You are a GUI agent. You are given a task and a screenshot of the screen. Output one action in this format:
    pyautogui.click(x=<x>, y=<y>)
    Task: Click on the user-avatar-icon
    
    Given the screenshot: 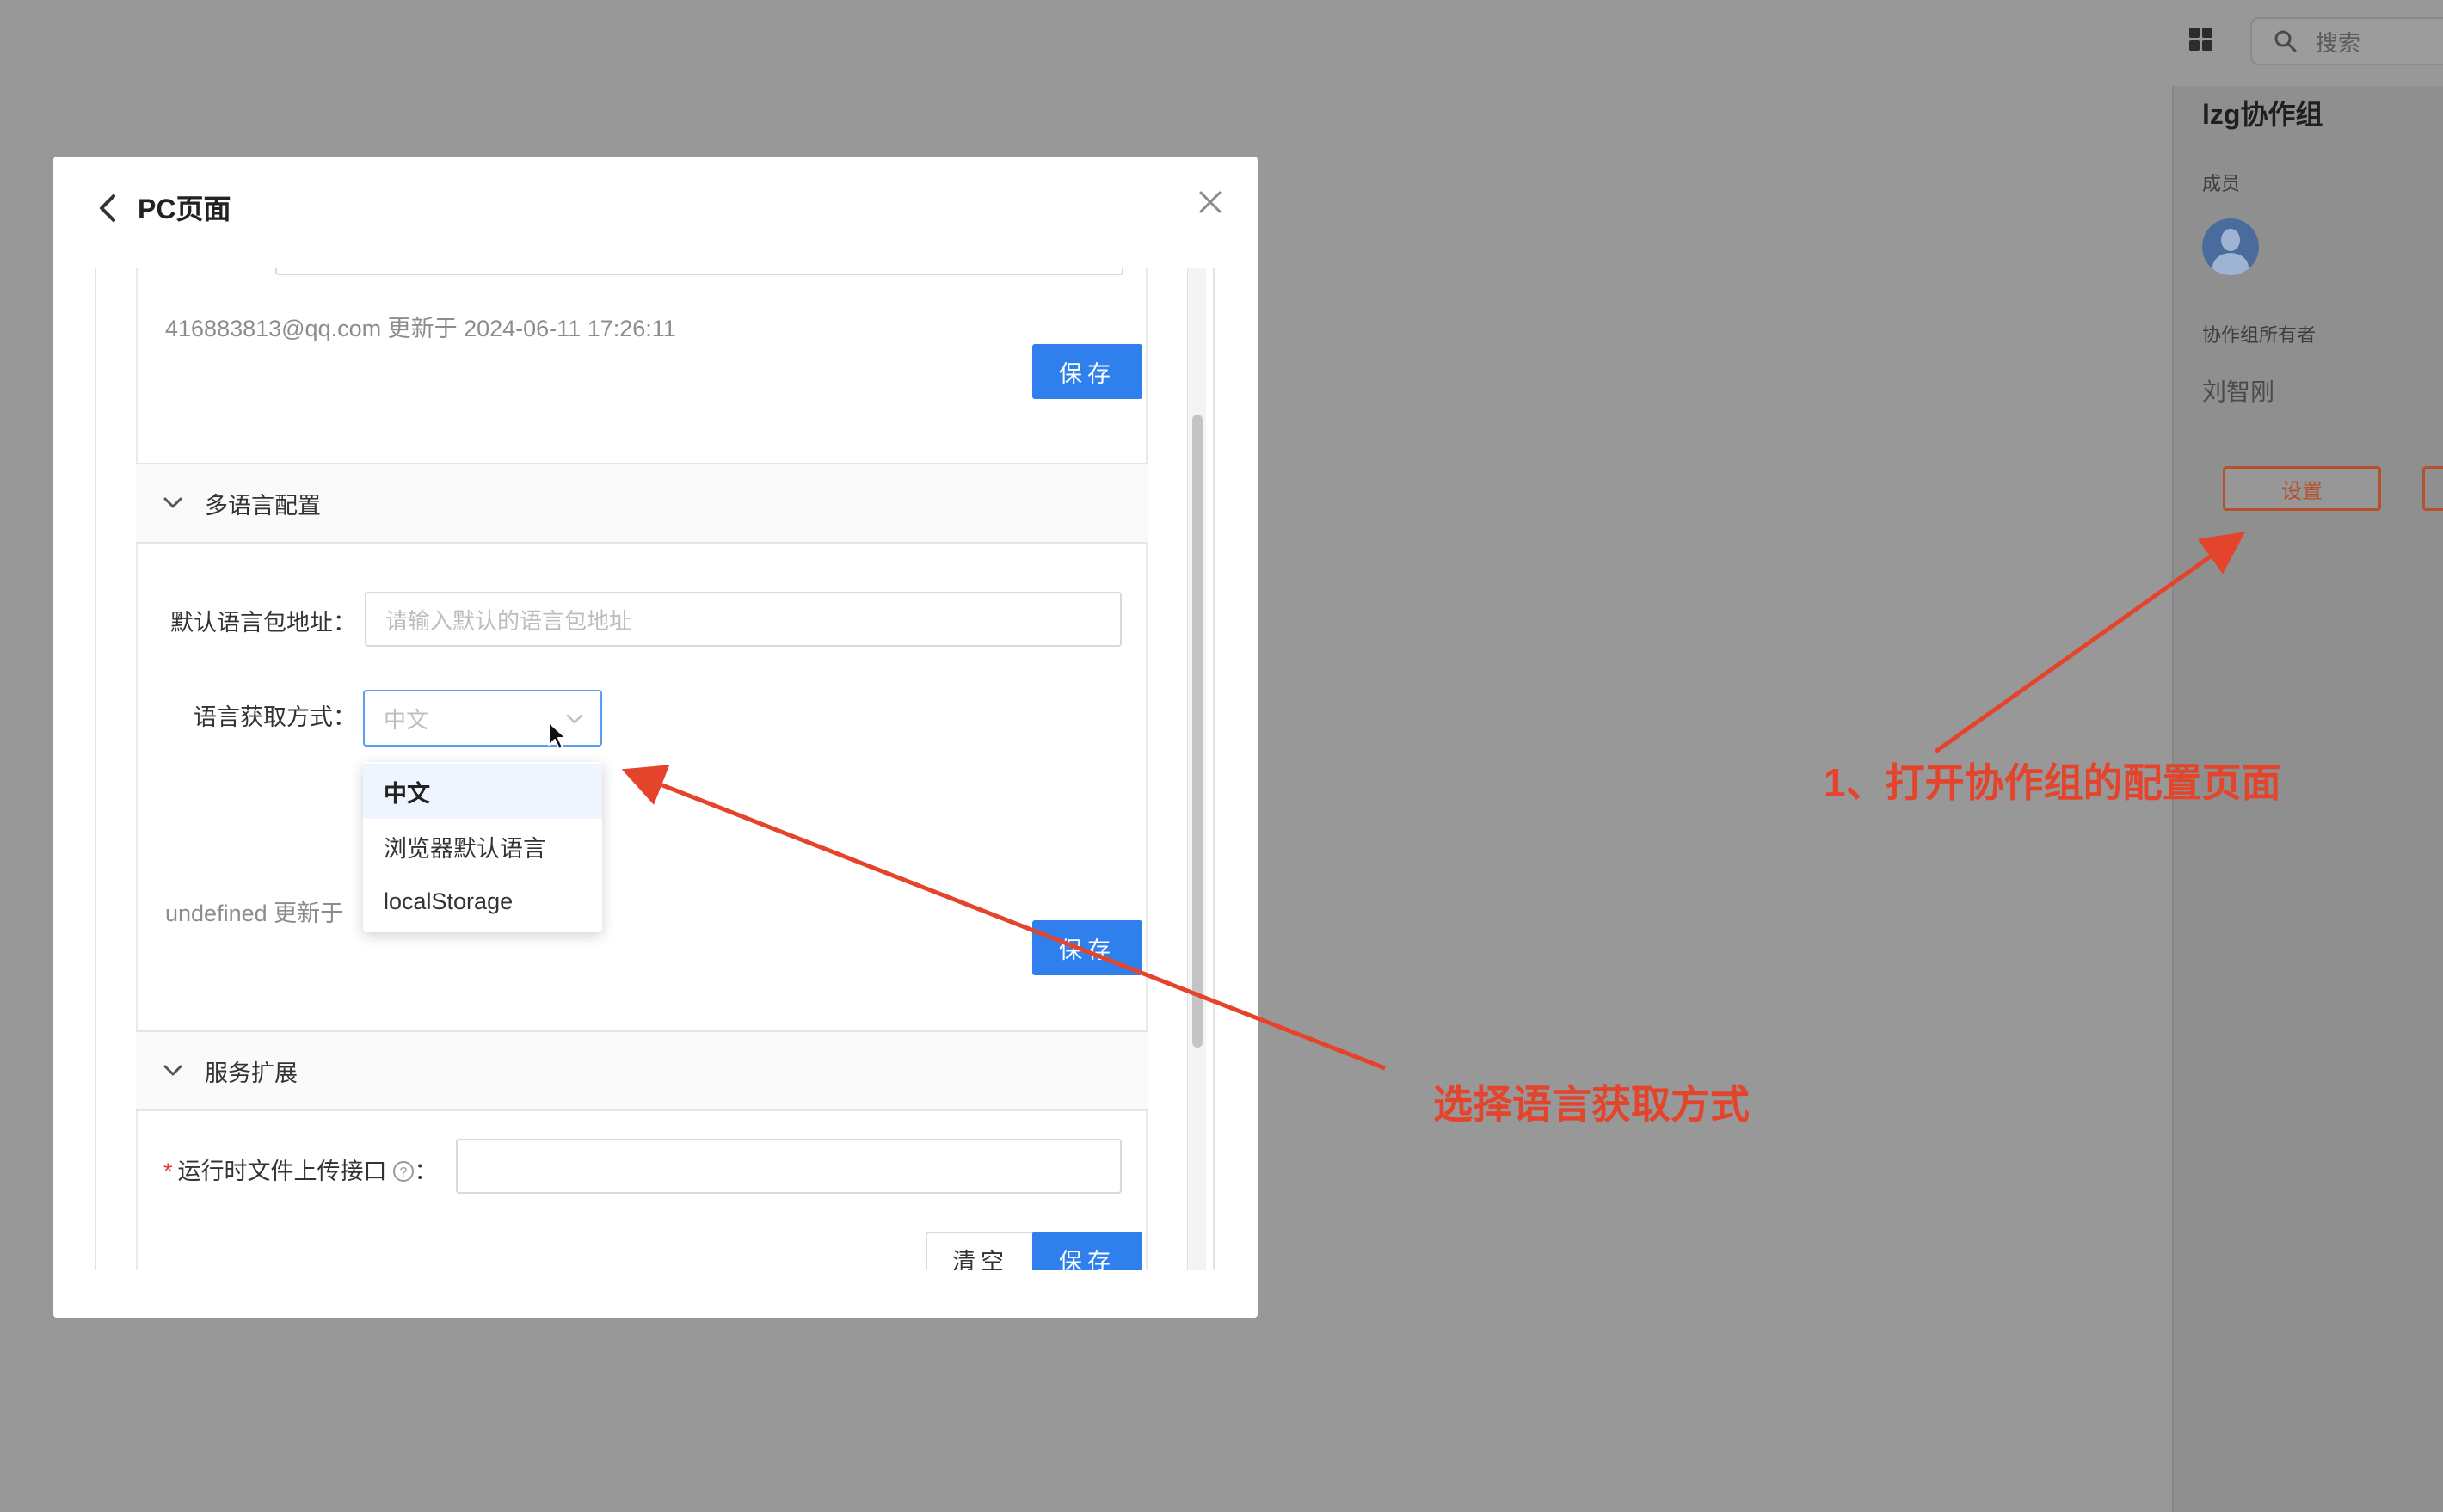 What is the action you would take?
    pyautogui.click(x=2230, y=246)
    